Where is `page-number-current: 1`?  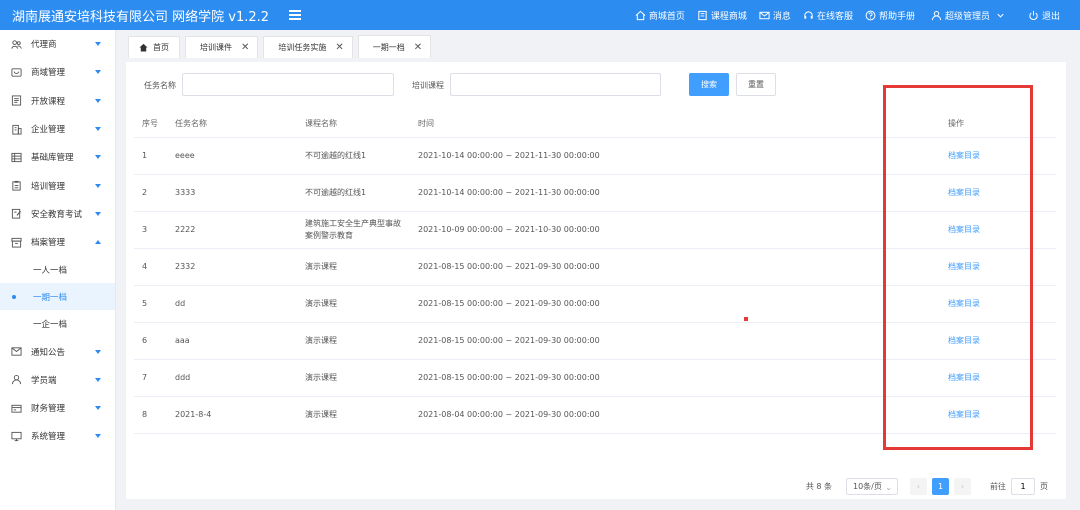 page-number-current: 1 is located at coordinates (940, 486).